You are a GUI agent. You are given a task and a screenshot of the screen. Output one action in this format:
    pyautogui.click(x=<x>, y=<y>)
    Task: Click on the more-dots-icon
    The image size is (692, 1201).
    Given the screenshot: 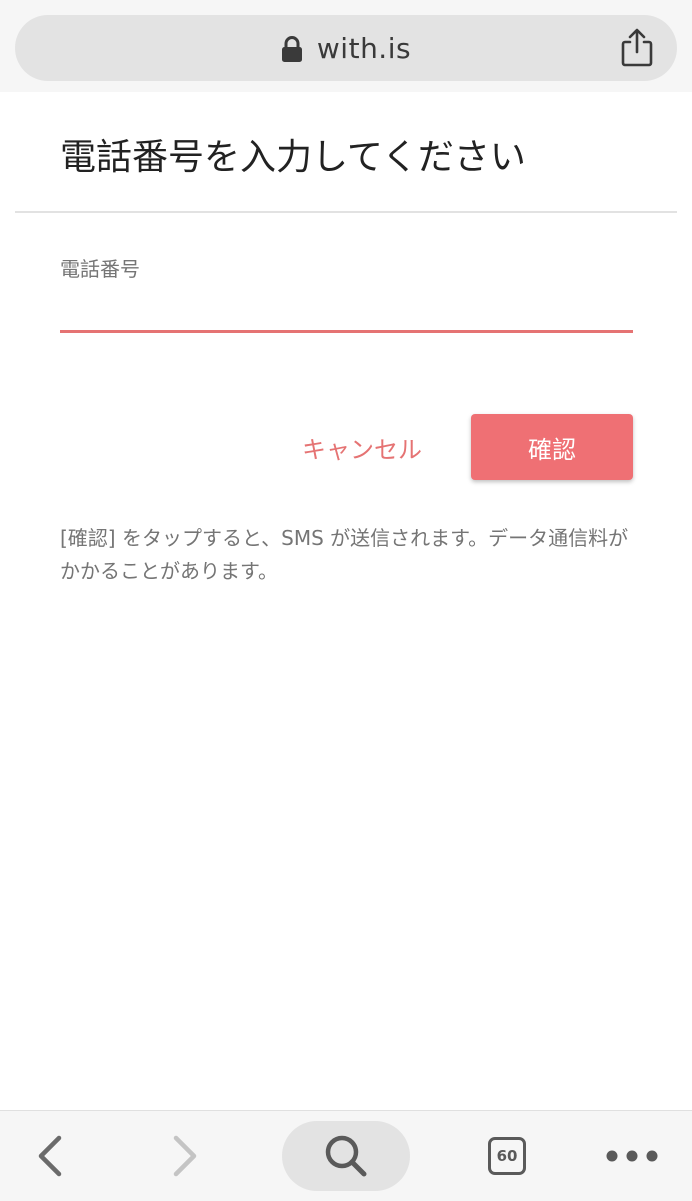 What is the action you would take?
    pyautogui.click(x=632, y=1156)
    